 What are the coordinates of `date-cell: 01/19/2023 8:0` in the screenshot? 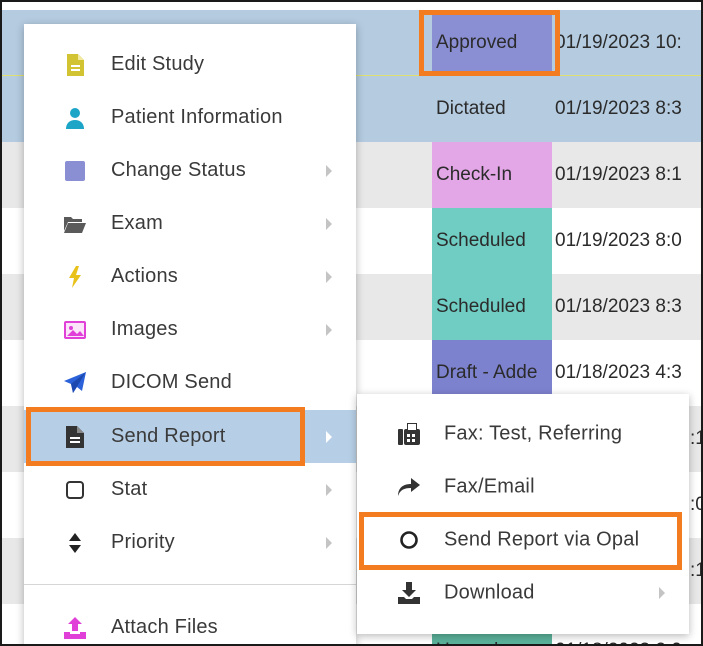 It's located at (618, 240).